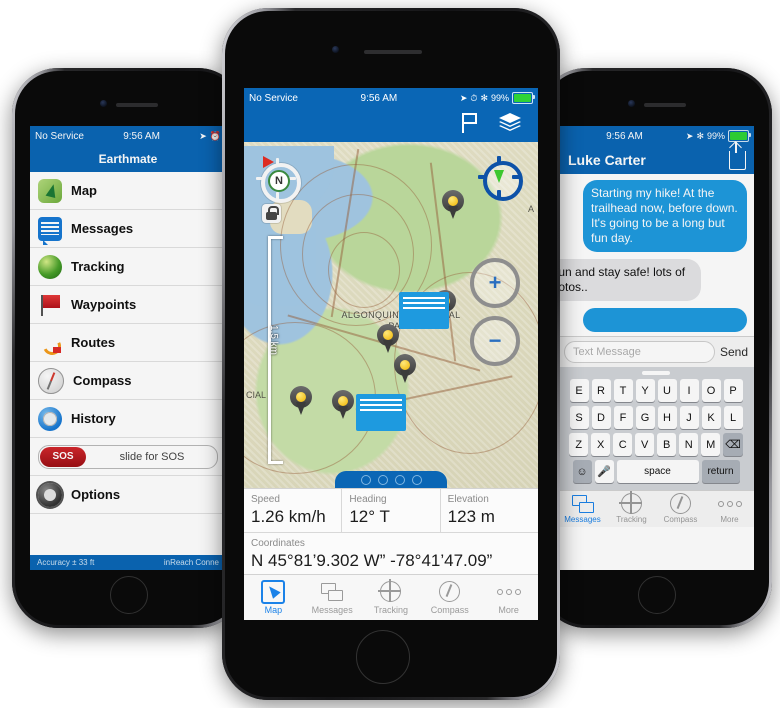 The height and width of the screenshot is (708, 780). Describe the element at coordinates (645, 417) in the screenshot. I see `key: G` at that location.